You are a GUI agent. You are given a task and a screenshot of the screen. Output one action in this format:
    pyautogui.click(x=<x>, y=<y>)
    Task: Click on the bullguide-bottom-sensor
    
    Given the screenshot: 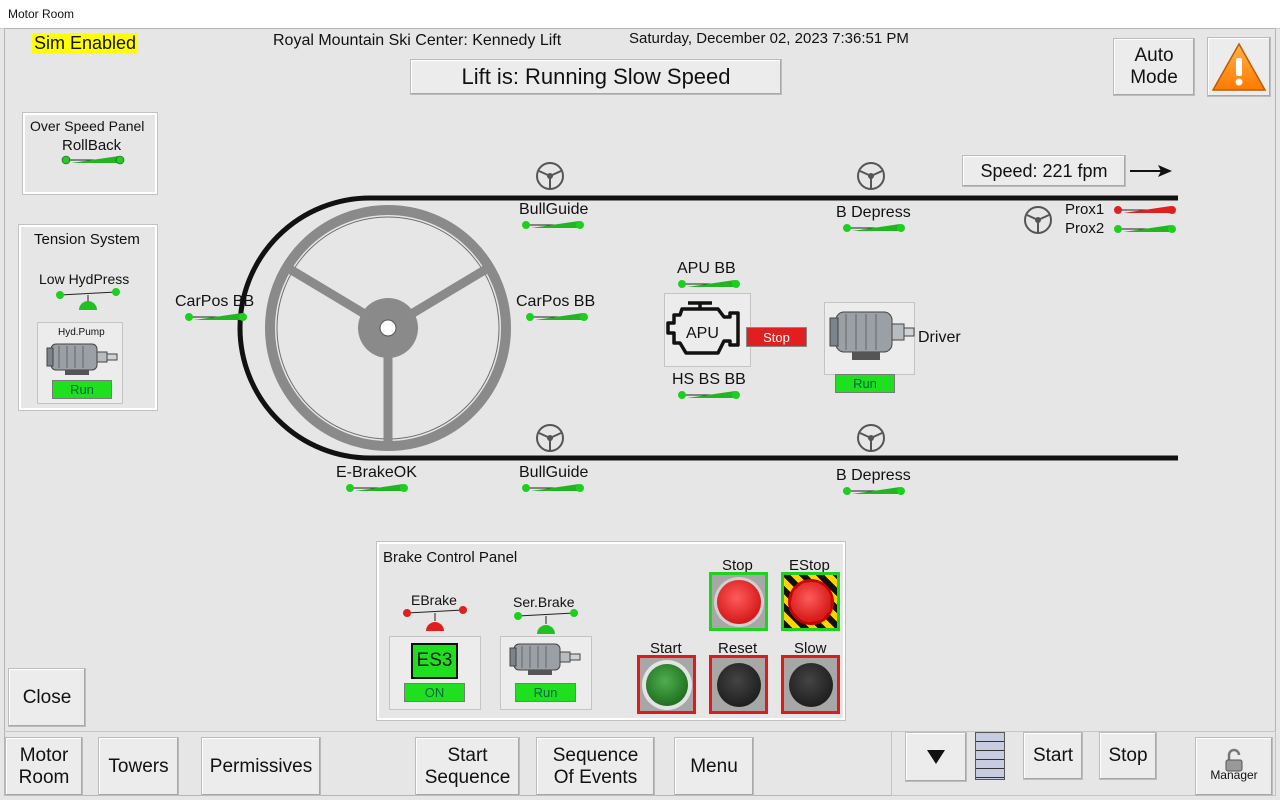 What is the action you would take?
    pyautogui.click(x=553, y=488)
    